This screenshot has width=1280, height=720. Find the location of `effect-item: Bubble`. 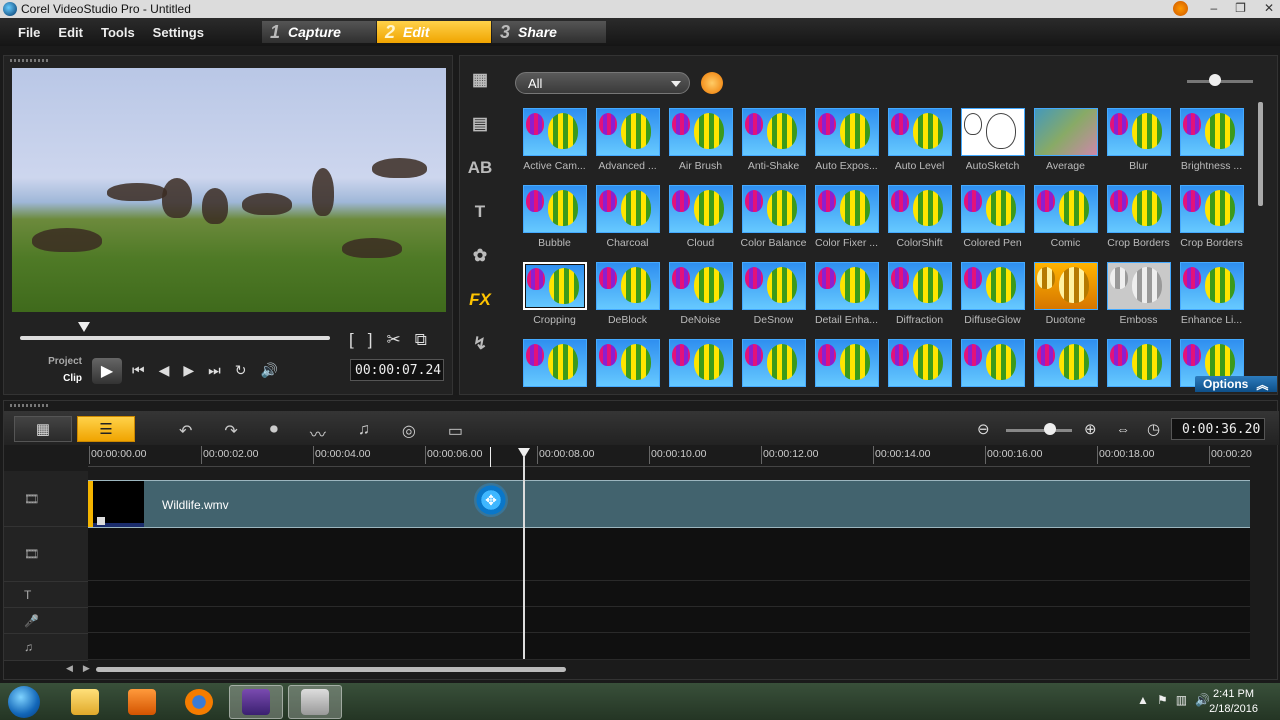

effect-item: Bubble is located at coordinates (554, 223).